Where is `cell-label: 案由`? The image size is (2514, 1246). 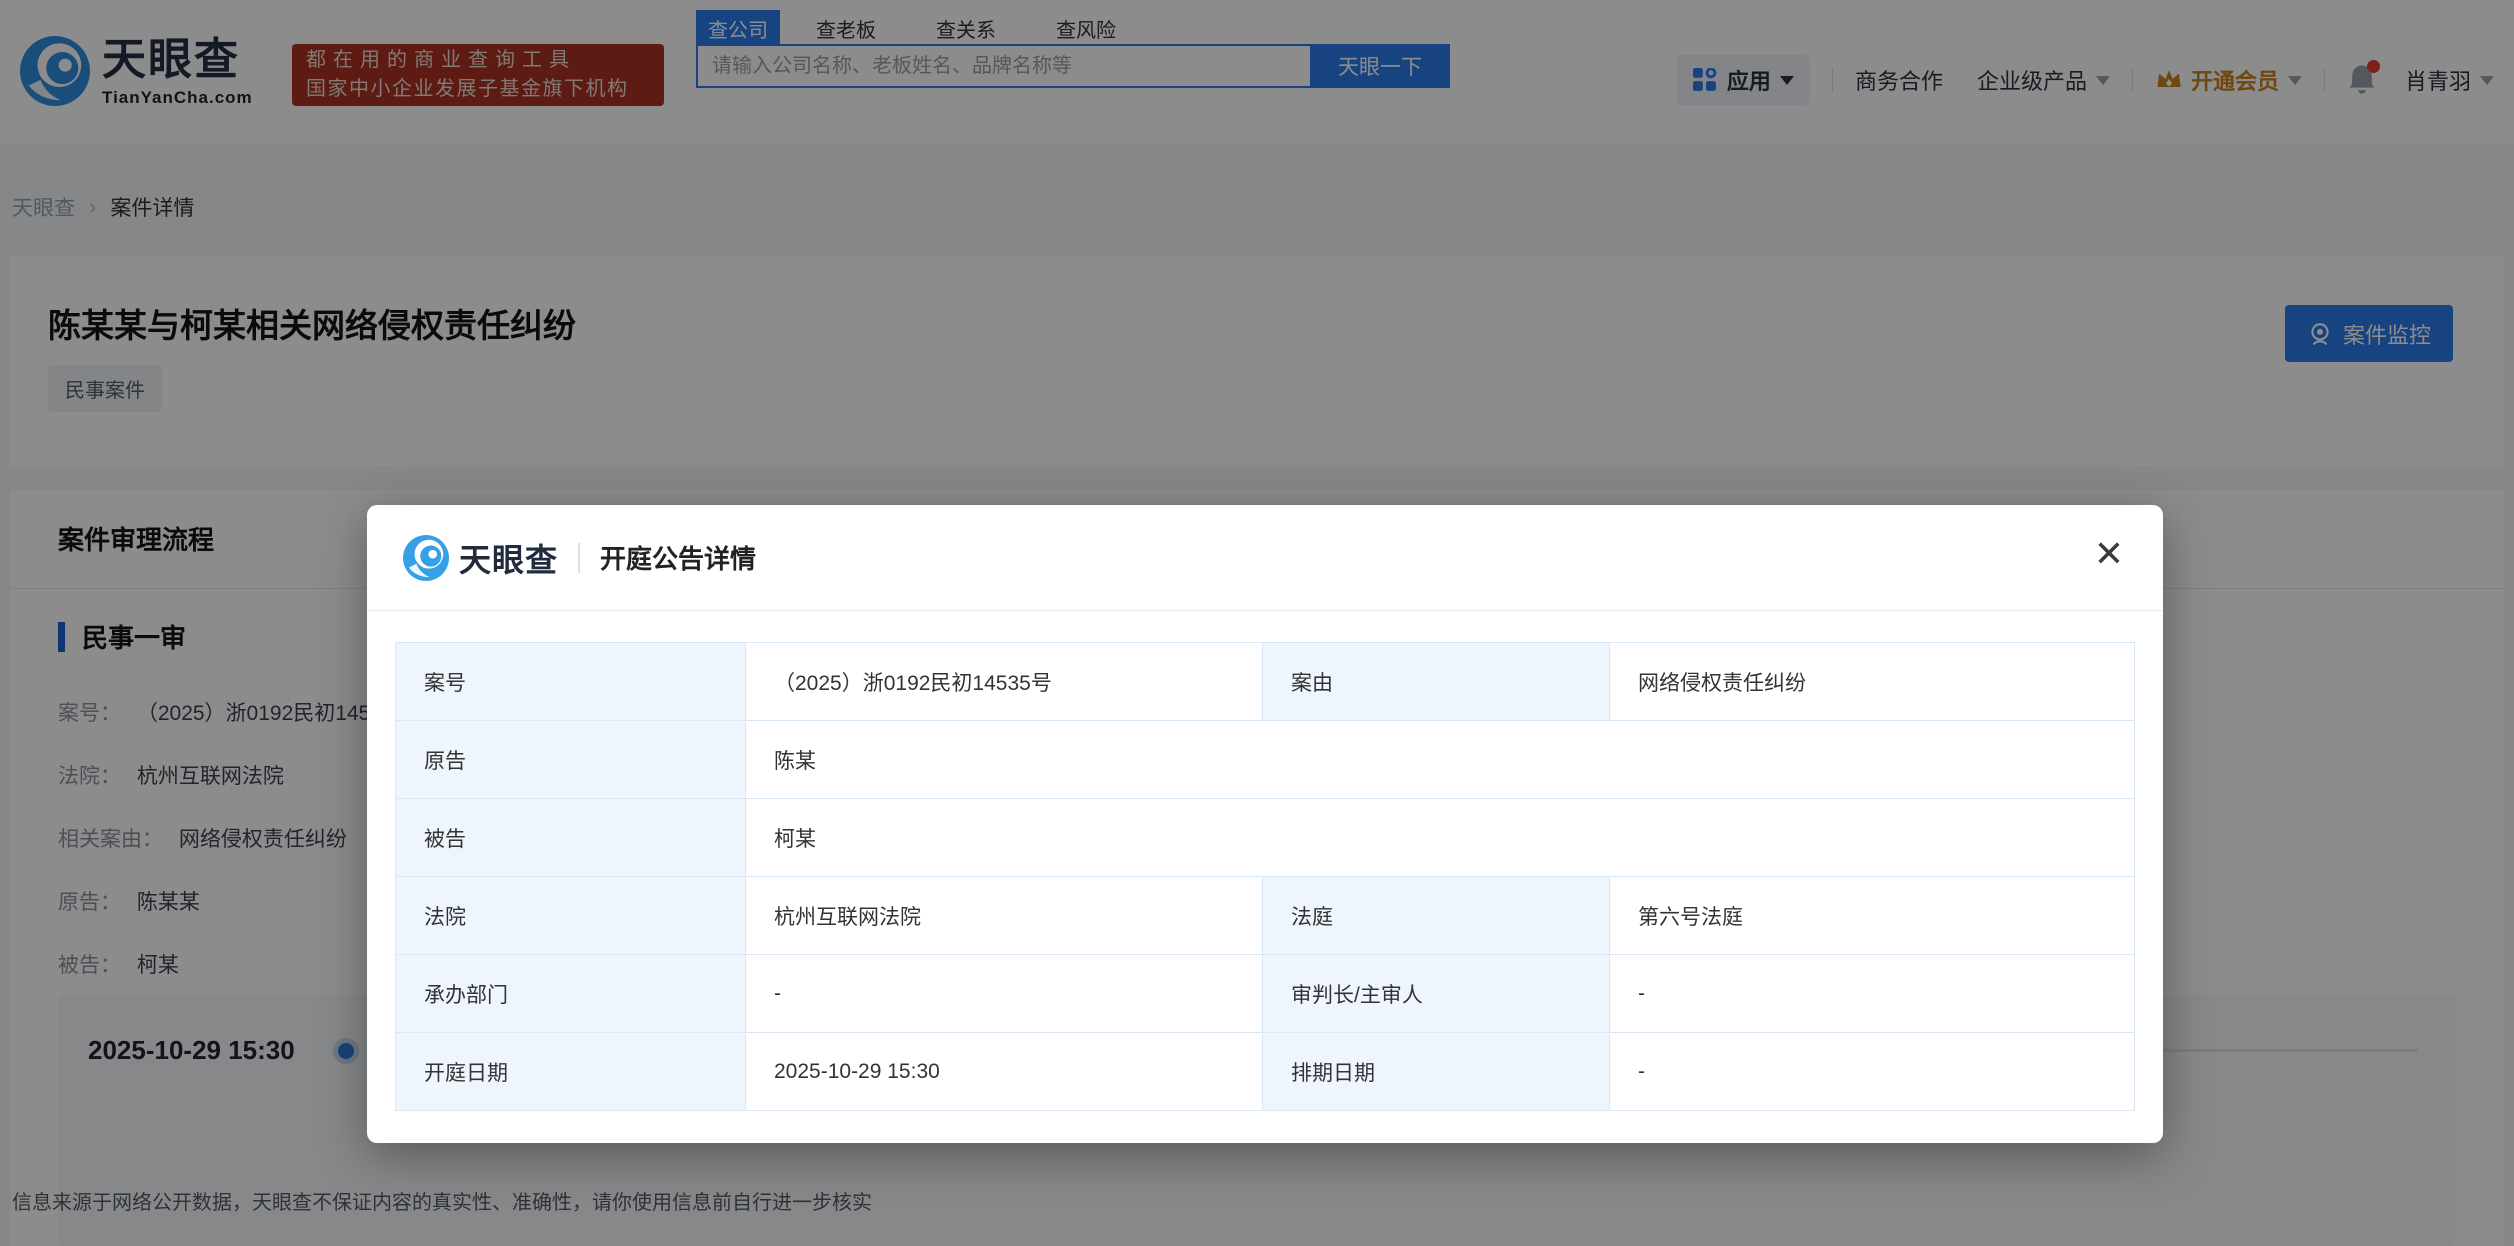 cell-label: 案由 is located at coordinates (1436, 681).